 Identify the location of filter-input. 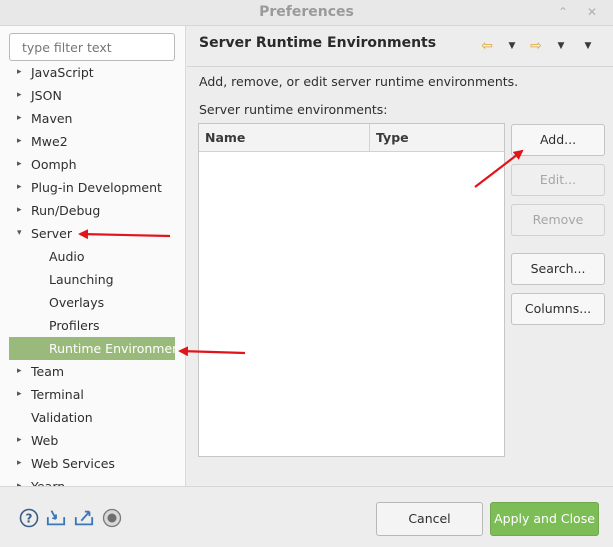
(92, 47).